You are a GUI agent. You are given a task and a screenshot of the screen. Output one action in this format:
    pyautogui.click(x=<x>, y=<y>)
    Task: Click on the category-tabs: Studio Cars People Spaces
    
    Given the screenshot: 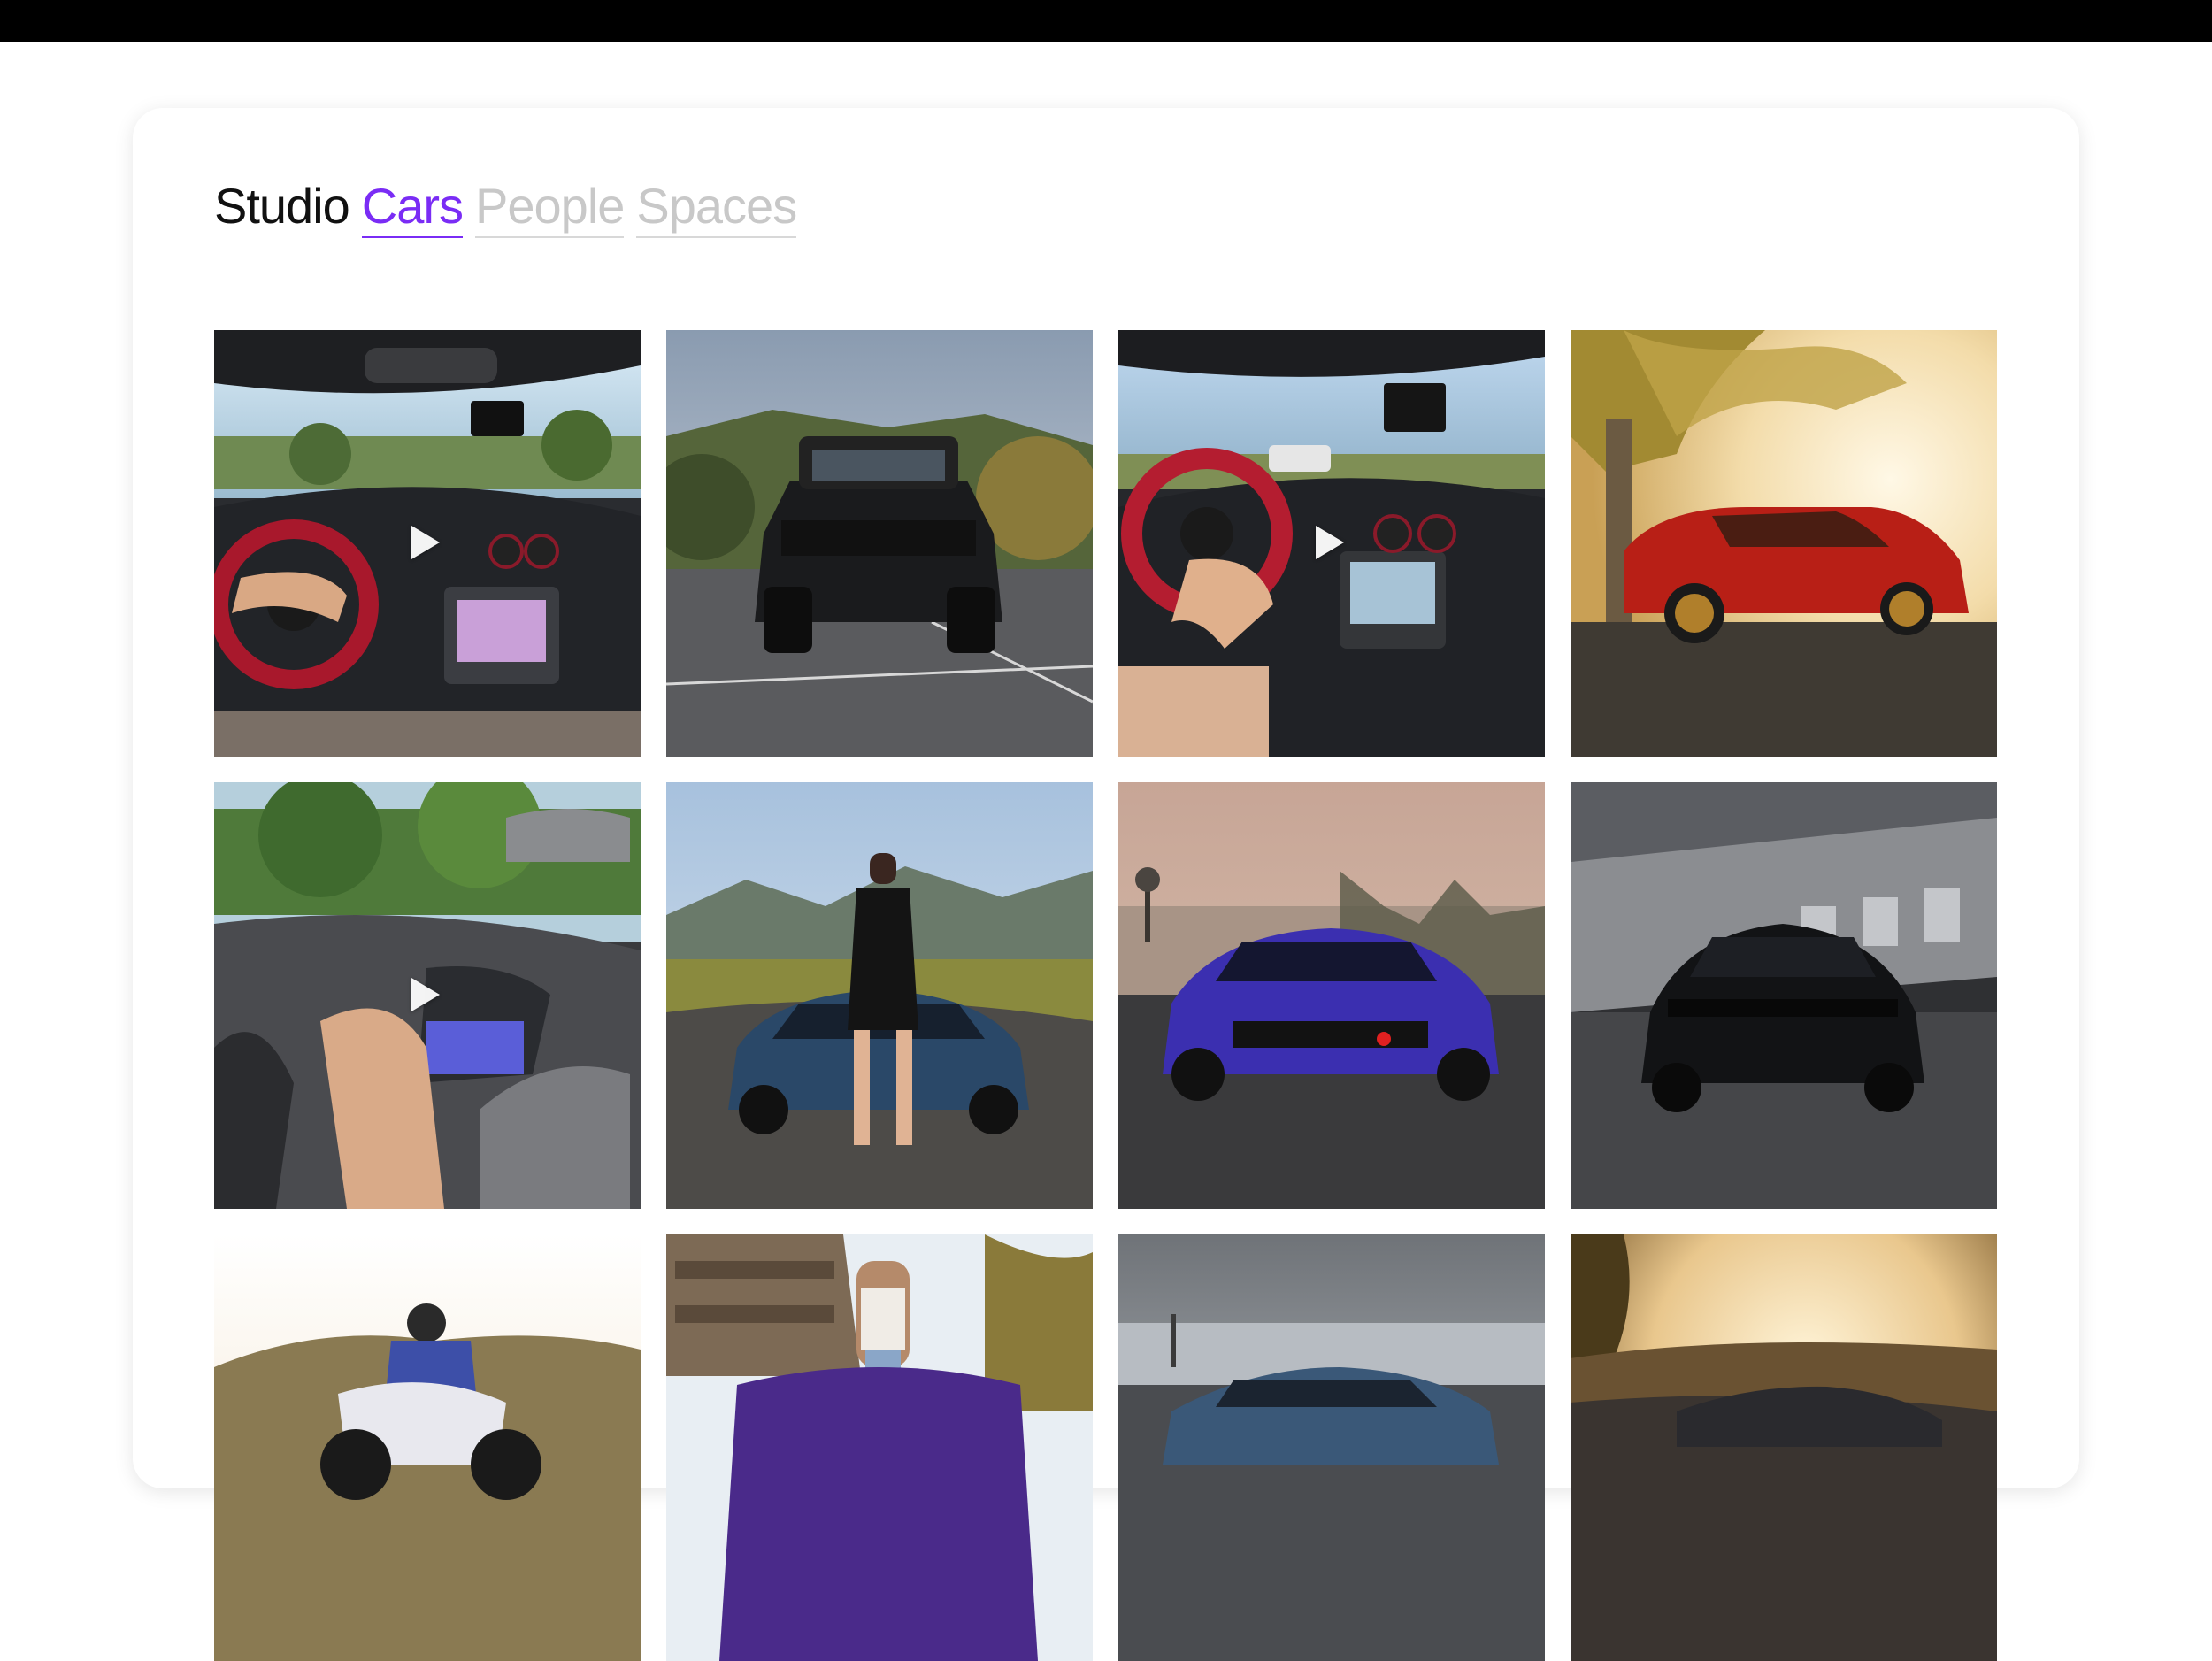 What is the action you would take?
    pyautogui.click(x=512, y=207)
    